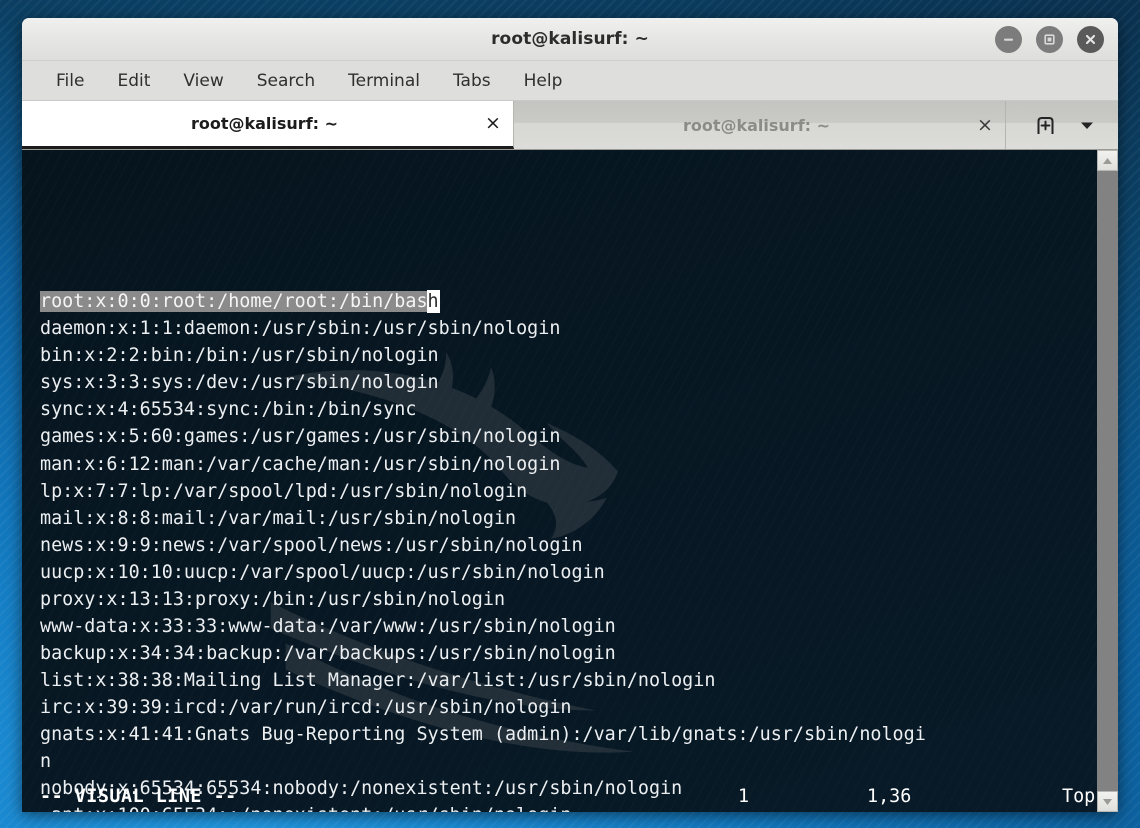 This screenshot has width=1140, height=828. What do you see at coordinates (472, 81) in the screenshot?
I see `menu-tabs: Tabs` at bounding box center [472, 81].